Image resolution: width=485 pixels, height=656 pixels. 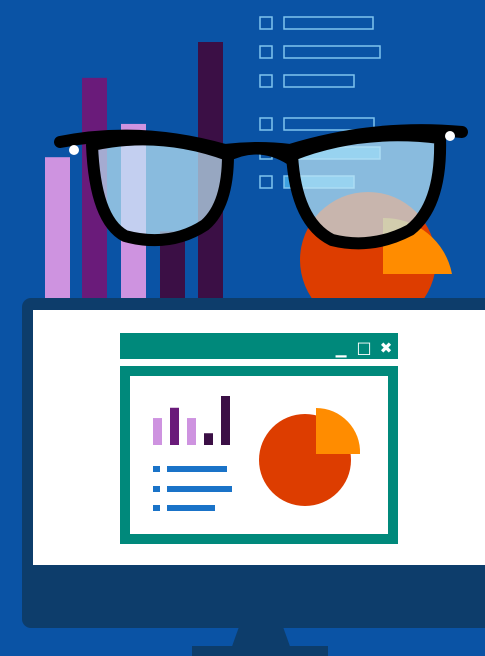 What do you see at coordinates (74, 150) in the screenshot?
I see `left-hinge` at bounding box center [74, 150].